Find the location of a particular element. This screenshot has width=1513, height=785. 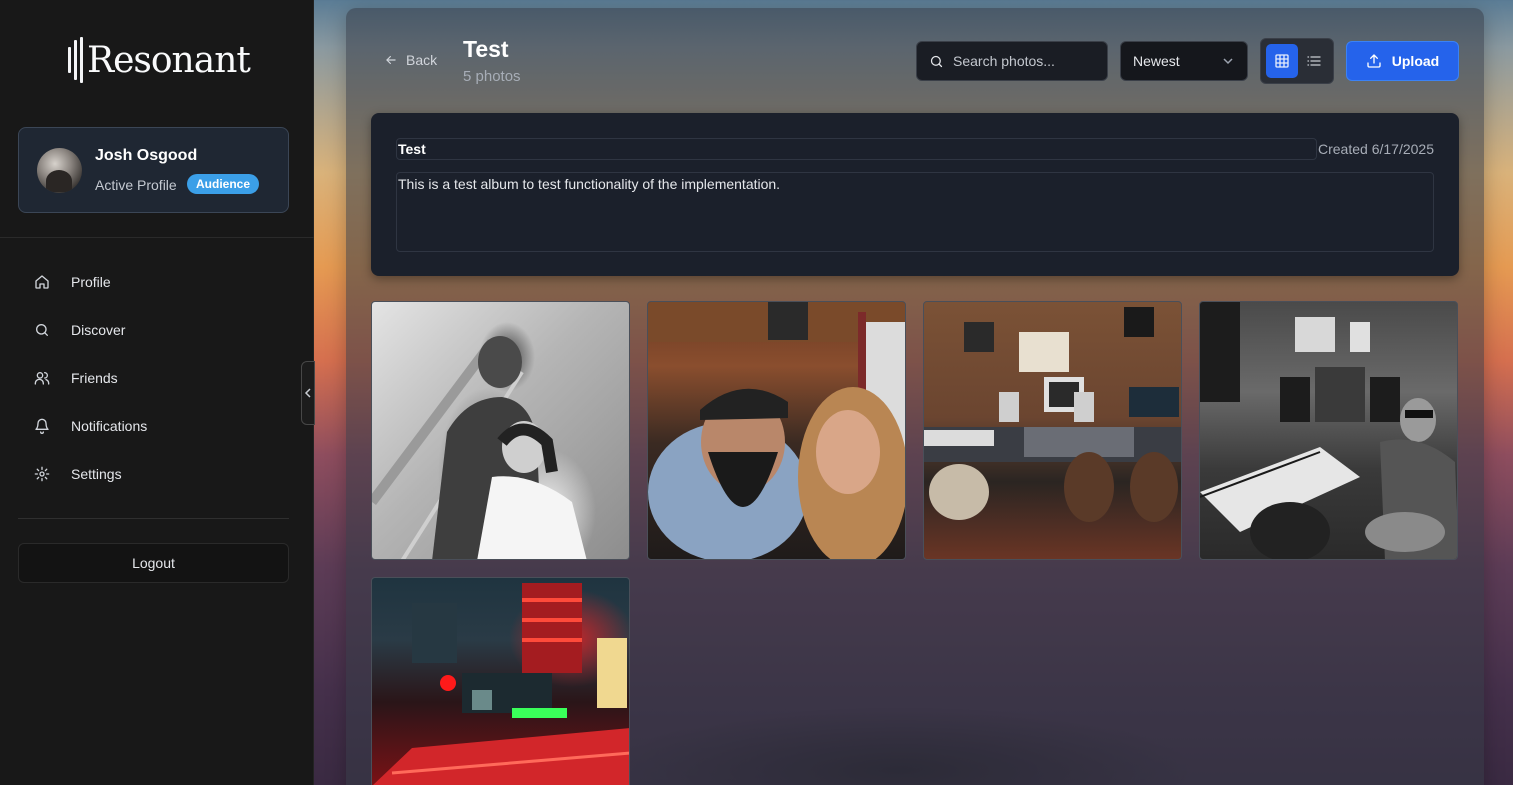

album-name-field: Test is located at coordinates (856, 149).